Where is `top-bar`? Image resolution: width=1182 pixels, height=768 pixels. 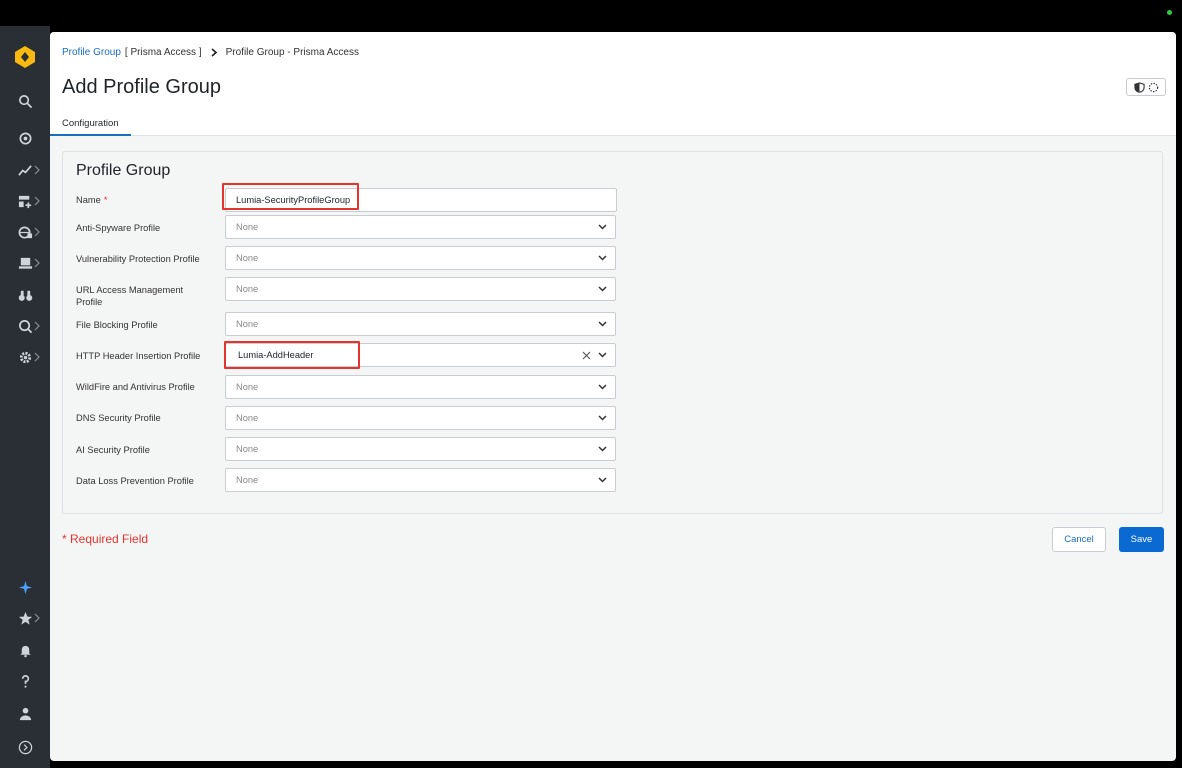 top-bar is located at coordinates (591, 13).